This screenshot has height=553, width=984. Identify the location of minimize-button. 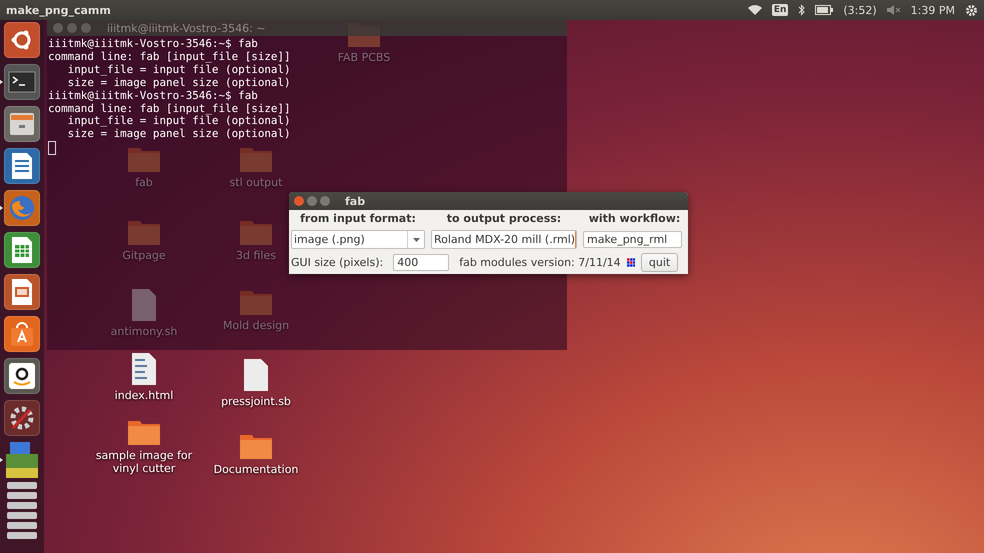
(312, 201).